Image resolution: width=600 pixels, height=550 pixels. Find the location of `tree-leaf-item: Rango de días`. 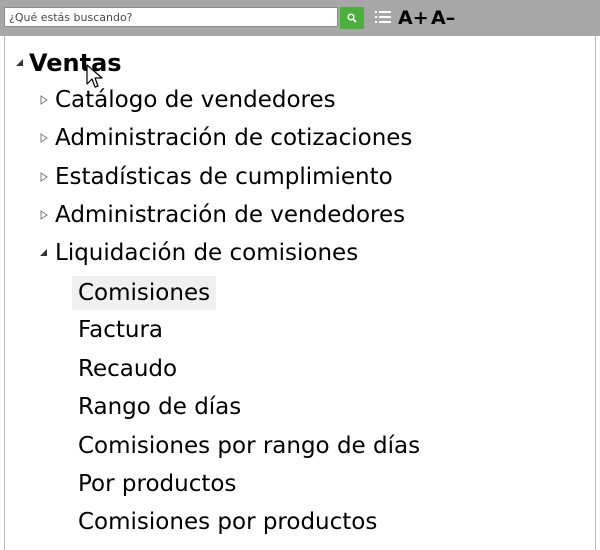

tree-leaf-item: Rango de días is located at coordinates (159, 407).